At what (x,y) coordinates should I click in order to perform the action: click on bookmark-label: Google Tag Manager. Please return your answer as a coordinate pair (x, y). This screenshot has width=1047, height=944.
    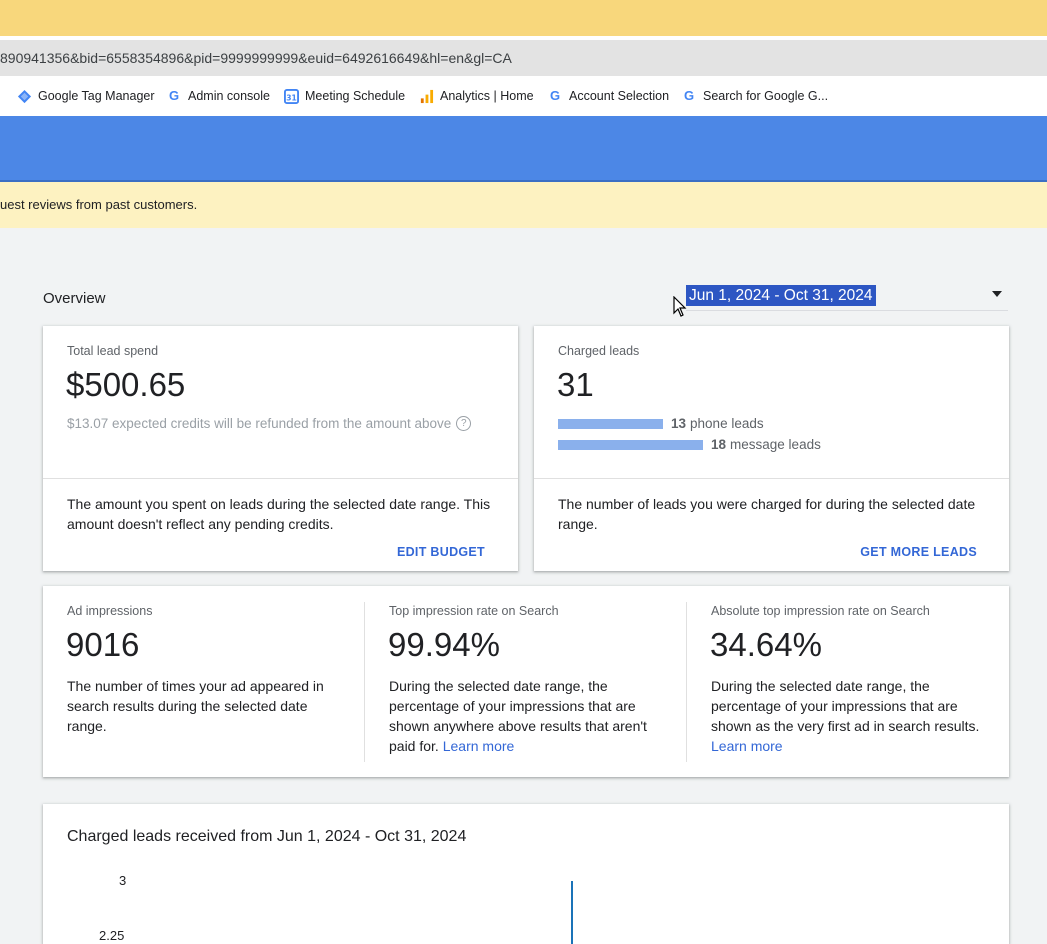
    Looking at the image, I should click on (96, 96).